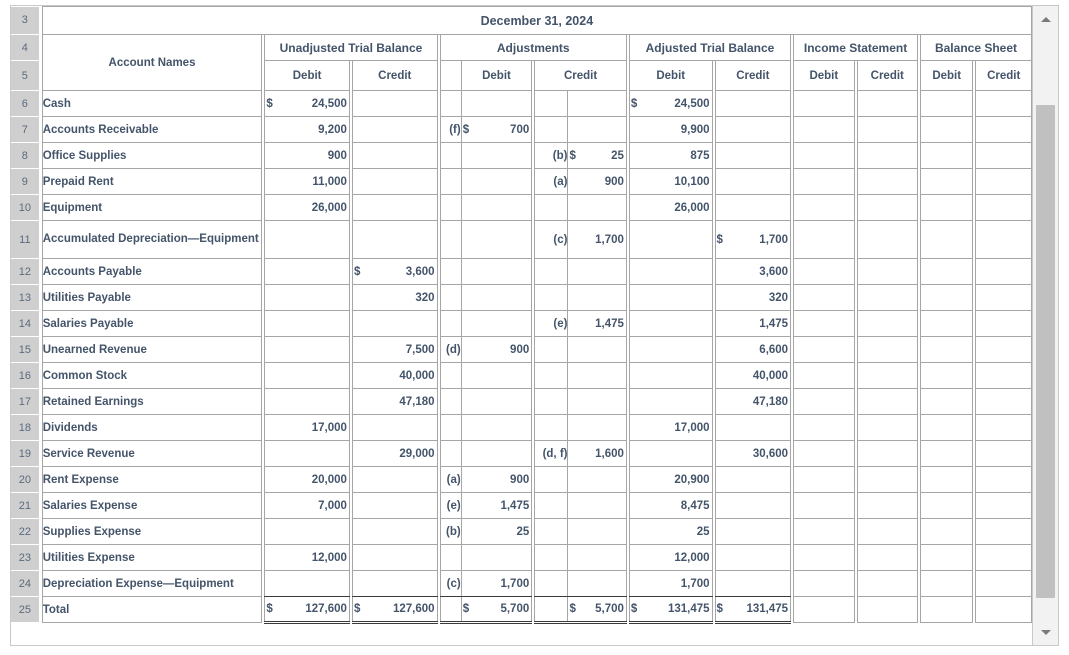 The width and height of the screenshot is (1069, 655). Describe the element at coordinates (152, 401) in the screenshot. I see `account-name-cell: Retained Earnings` at that location.